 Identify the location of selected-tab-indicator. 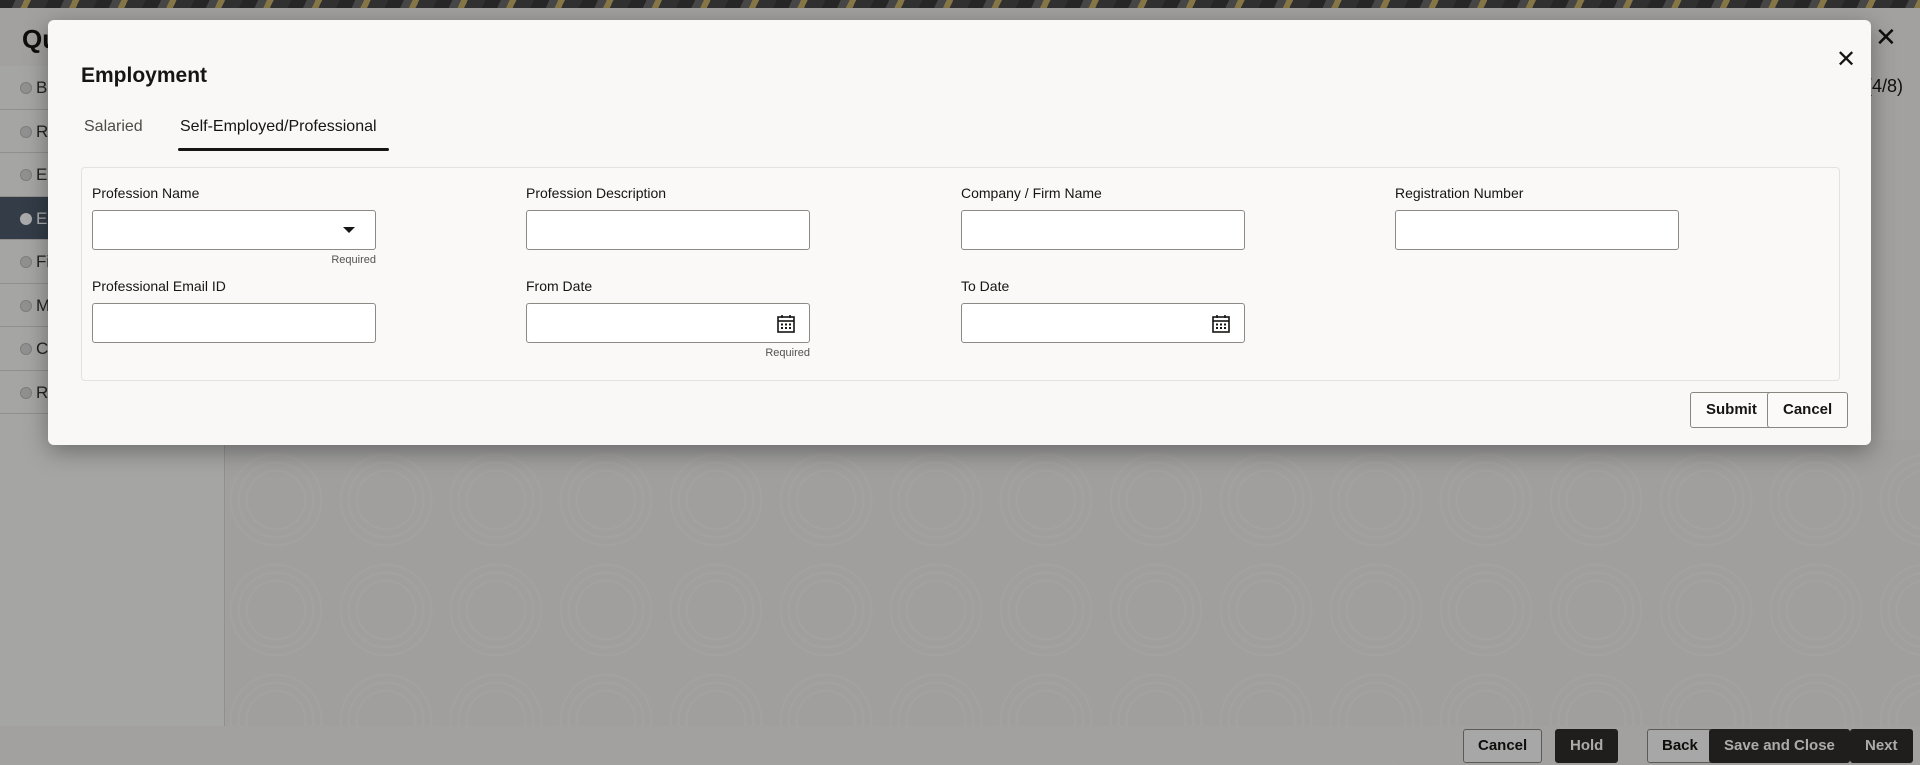
(283, 149).